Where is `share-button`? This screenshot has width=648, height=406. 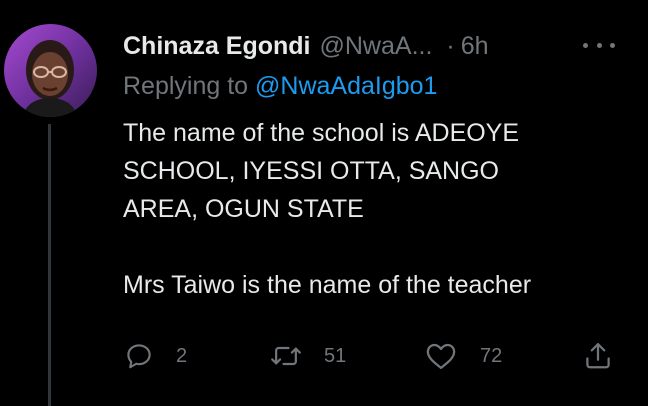
share-button is located at coordinates (598, 356).